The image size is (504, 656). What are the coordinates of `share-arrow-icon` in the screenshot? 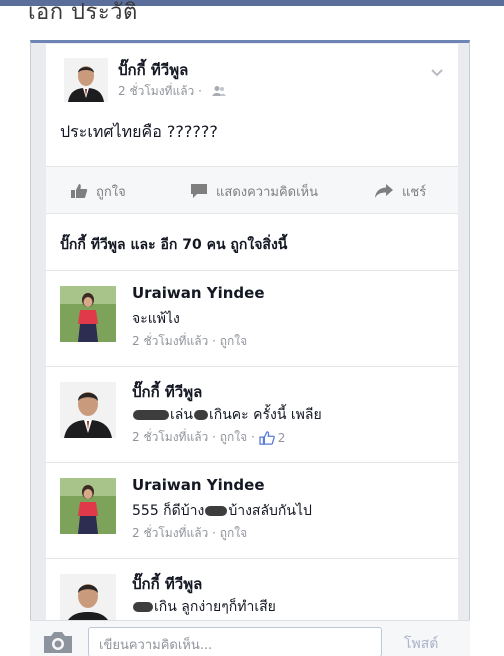 It's located at (384, 191).